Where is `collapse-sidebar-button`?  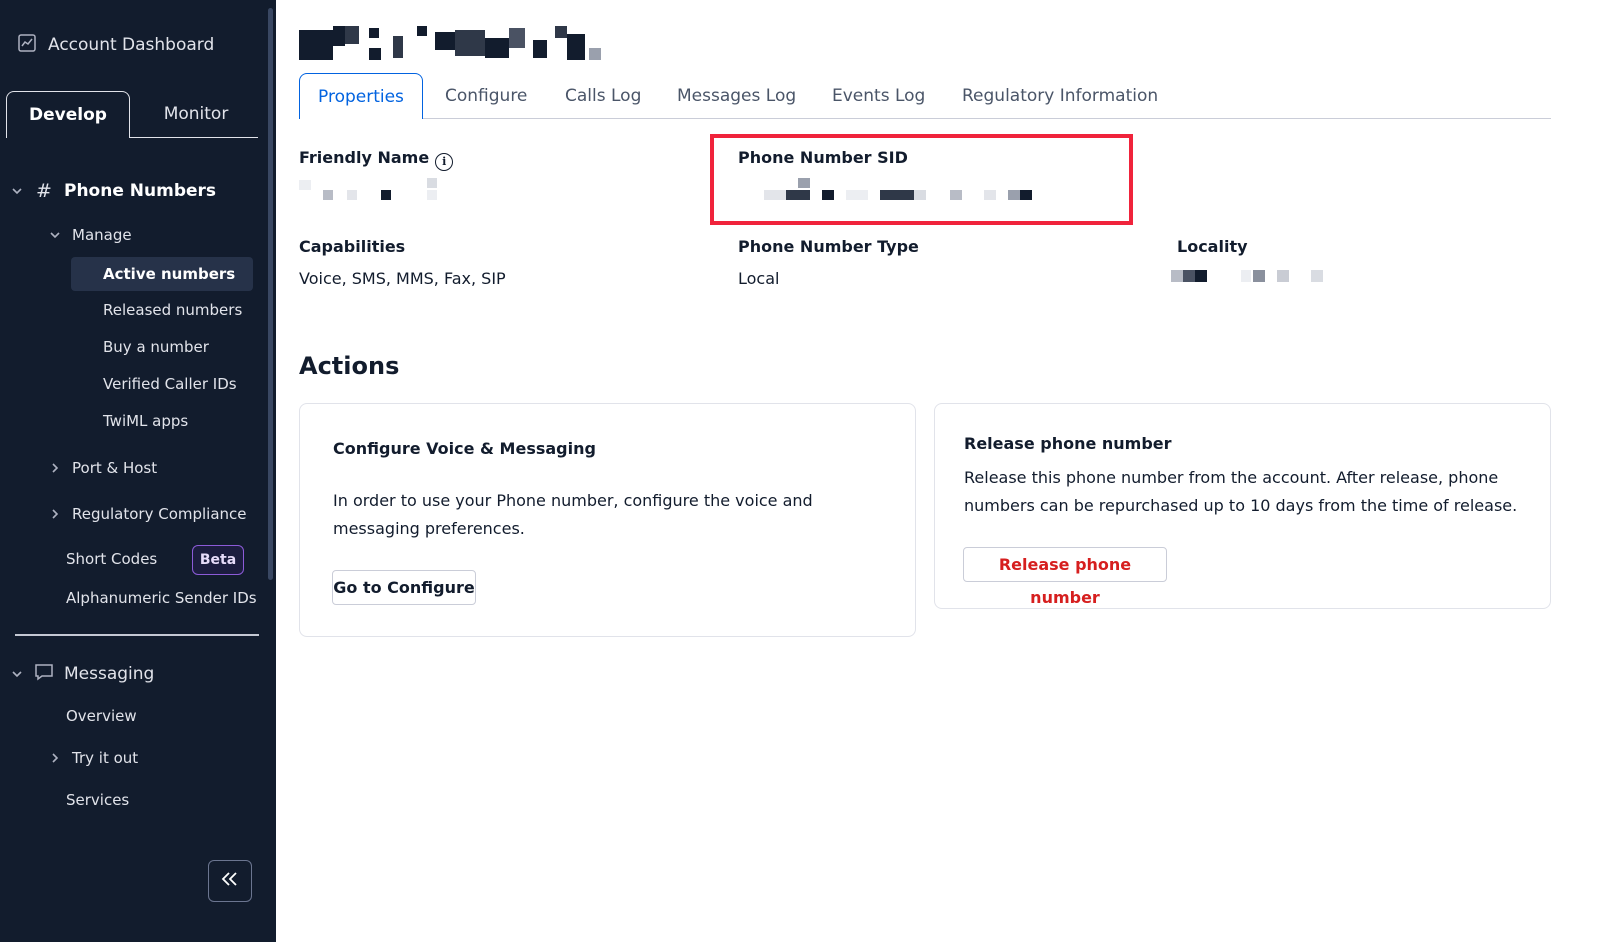
collapse-sidebar-button is located at coordinates (230, 881).